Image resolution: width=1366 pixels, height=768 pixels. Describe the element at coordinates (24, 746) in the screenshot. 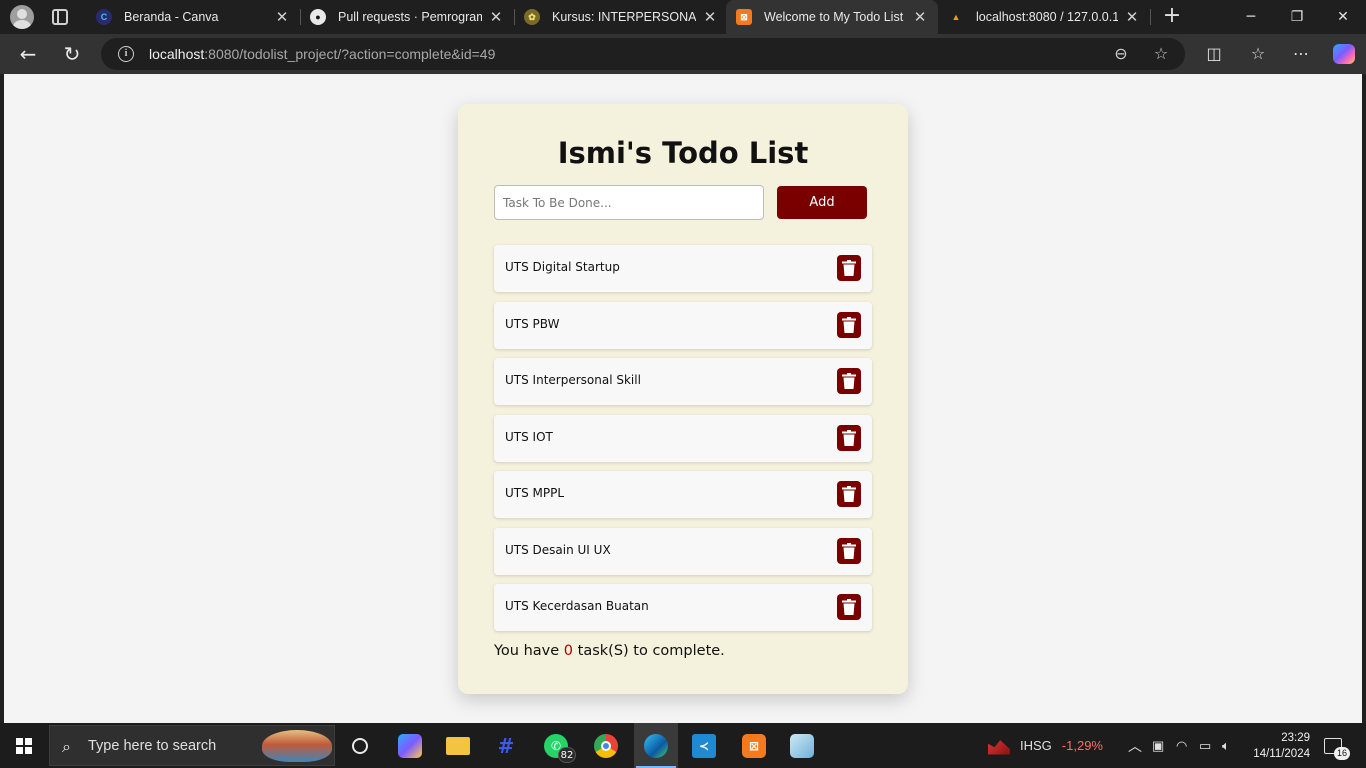

I see `windows-start-icon` at that location.